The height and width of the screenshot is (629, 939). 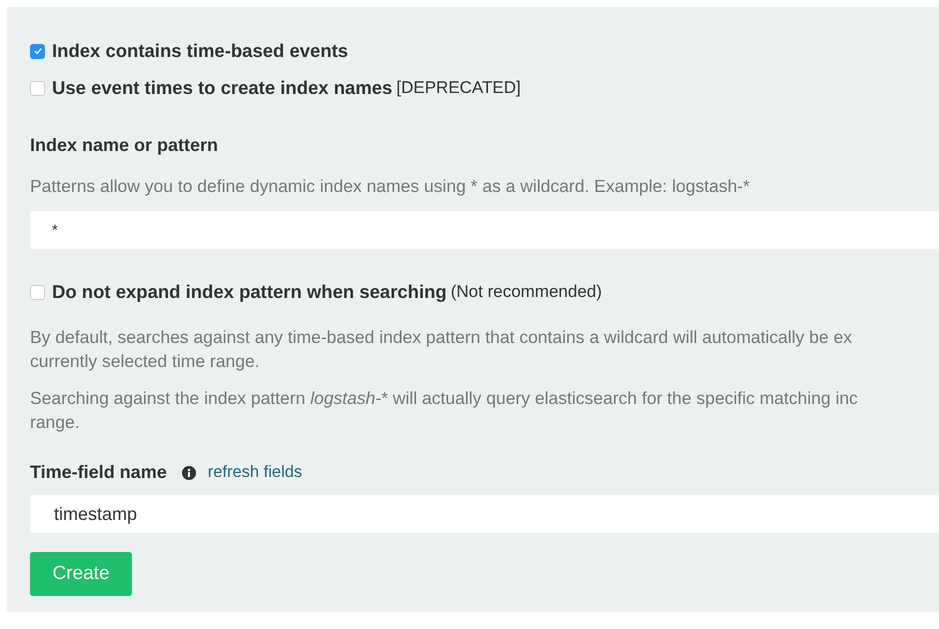 What do you see at coordinates (189, 473) in the screenshot?
I see `info-icon` at bounding box center [189, 473].